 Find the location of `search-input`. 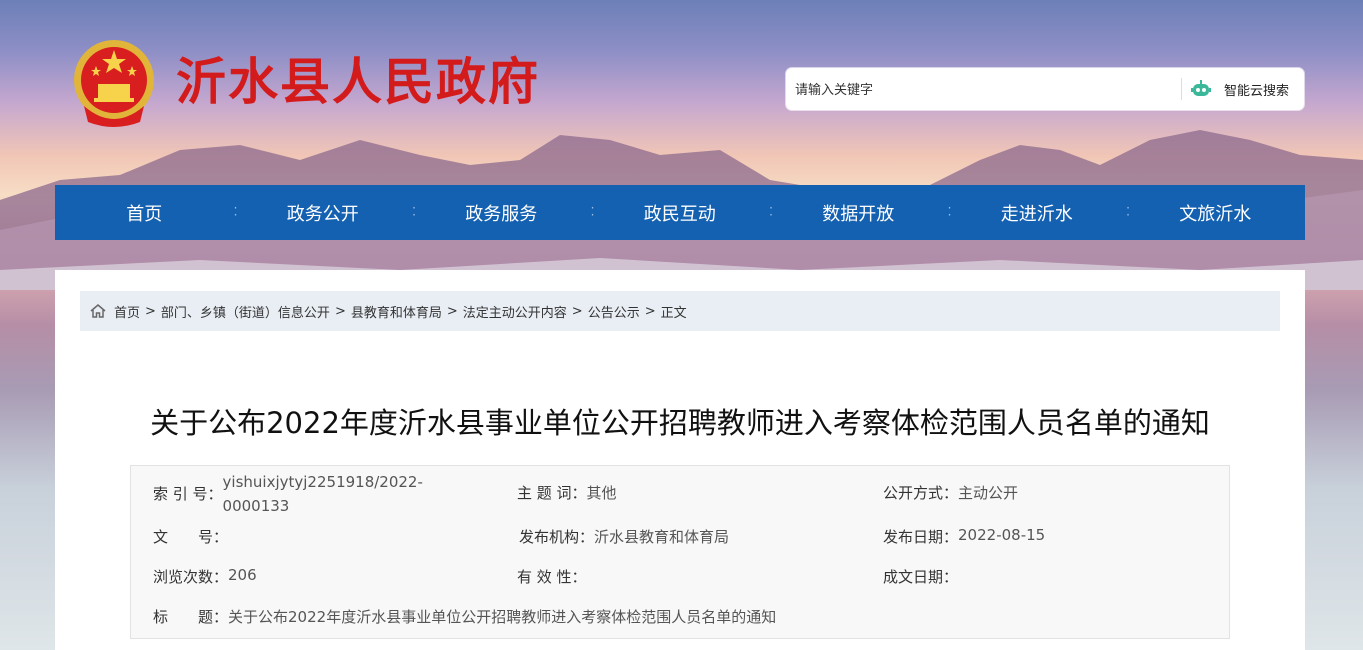

search-input is located at coordinates (986, 90).